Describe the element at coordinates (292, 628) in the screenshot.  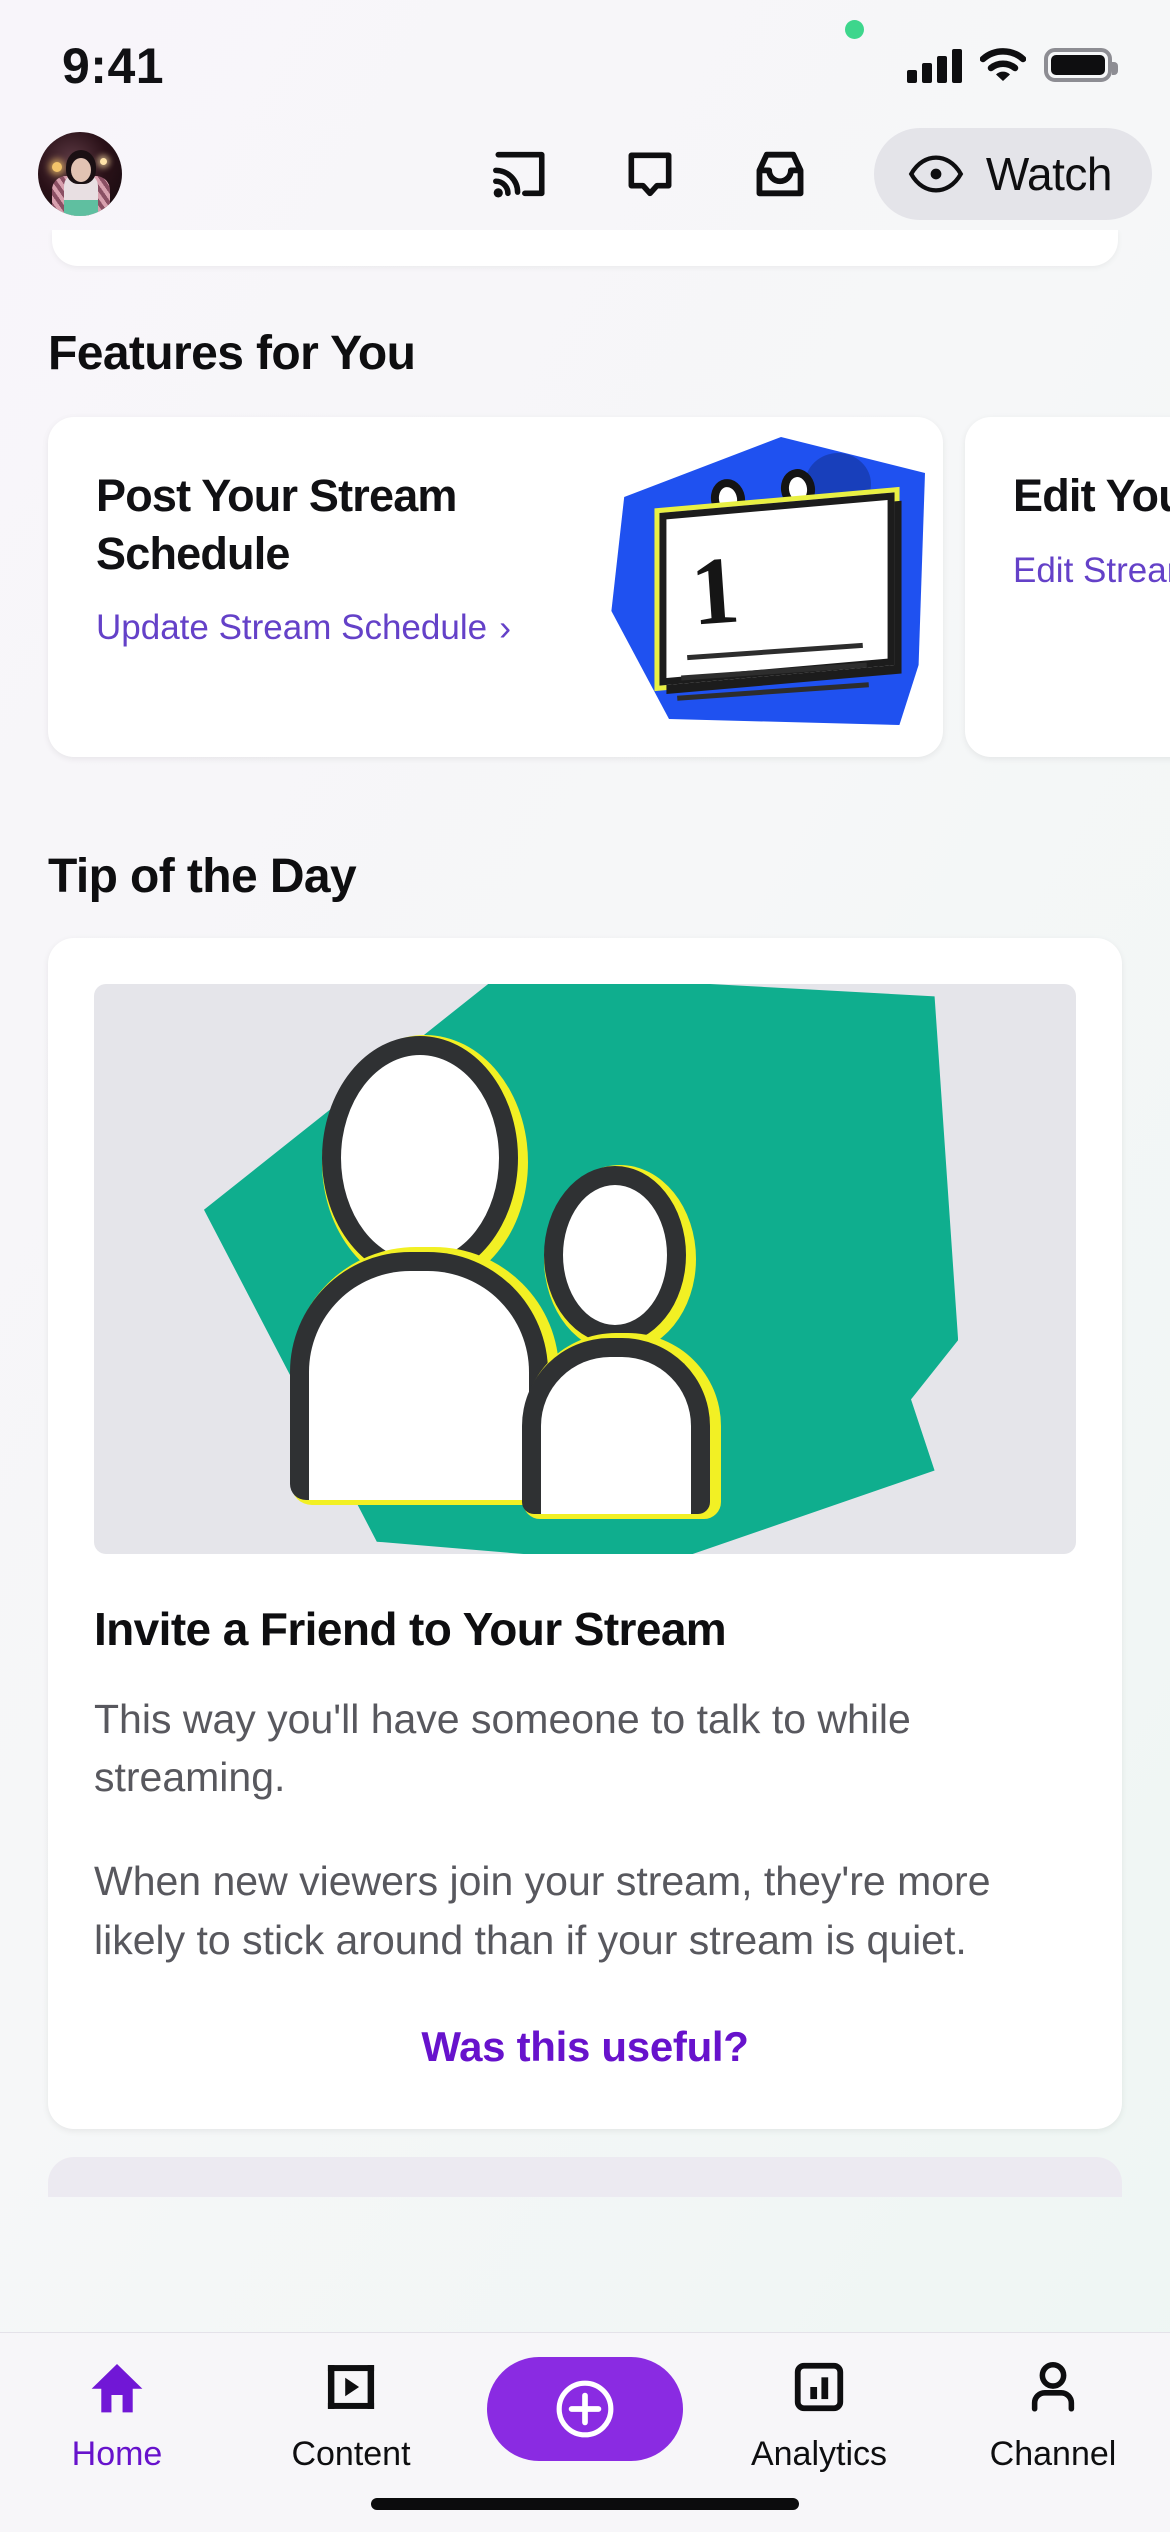
I see `feature-card-link-label: Update Stream Schedule` at that location.